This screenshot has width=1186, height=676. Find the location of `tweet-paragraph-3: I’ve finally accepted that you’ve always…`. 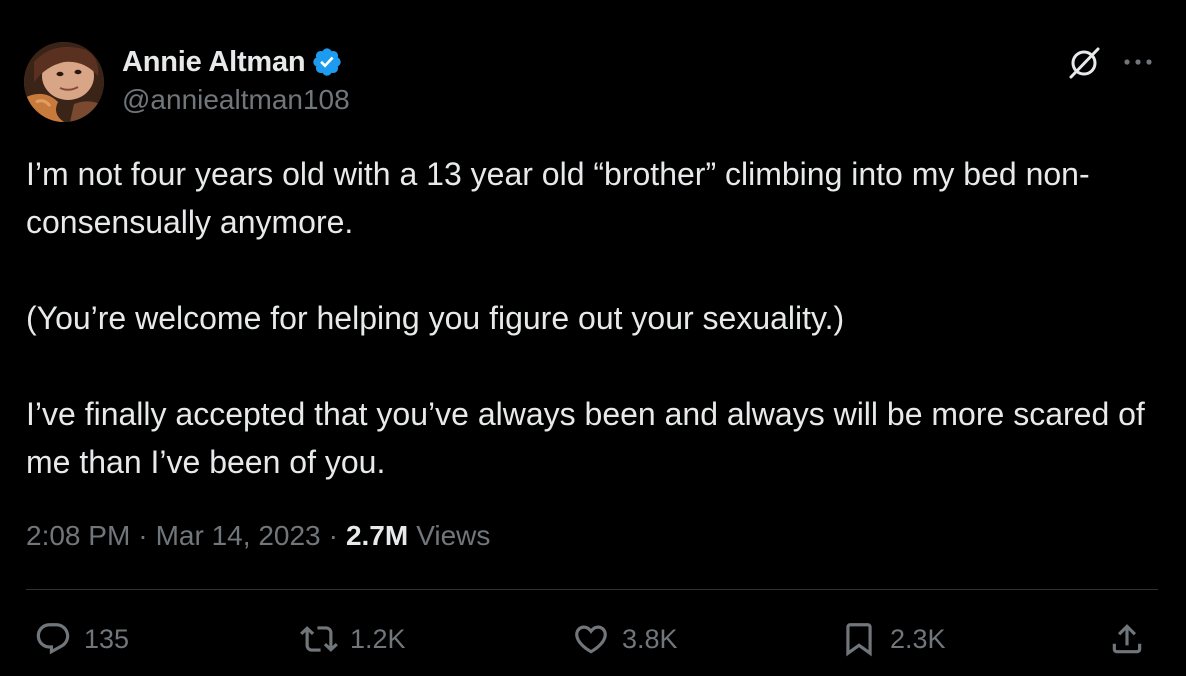

tweet-paragraph-3: I’ve finally accepted that you’ve always… is located at coordinates (590, 438).